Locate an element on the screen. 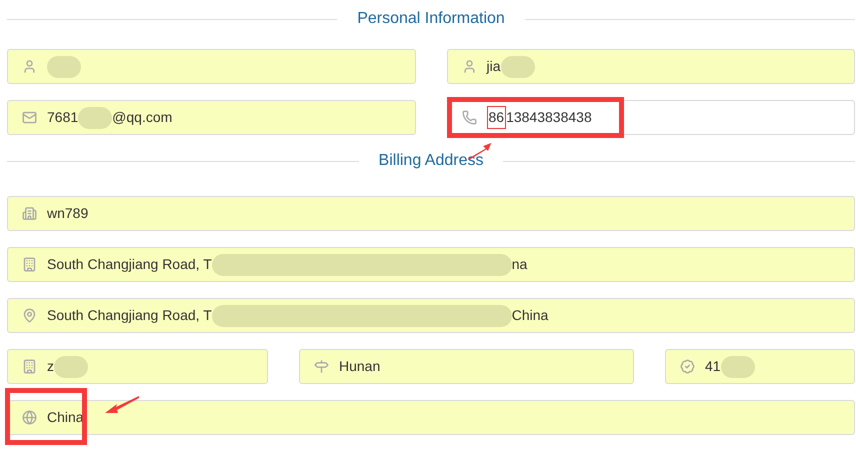  signpost-icon is located at coordinates (321, 366).